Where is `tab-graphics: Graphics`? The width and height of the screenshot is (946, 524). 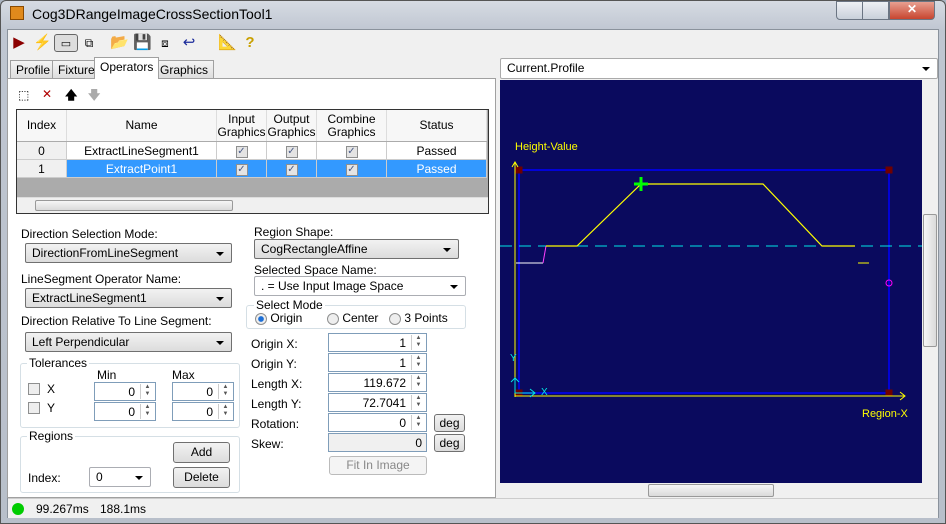 tab-graphics: Graphics is located at coordinates (184, 69).